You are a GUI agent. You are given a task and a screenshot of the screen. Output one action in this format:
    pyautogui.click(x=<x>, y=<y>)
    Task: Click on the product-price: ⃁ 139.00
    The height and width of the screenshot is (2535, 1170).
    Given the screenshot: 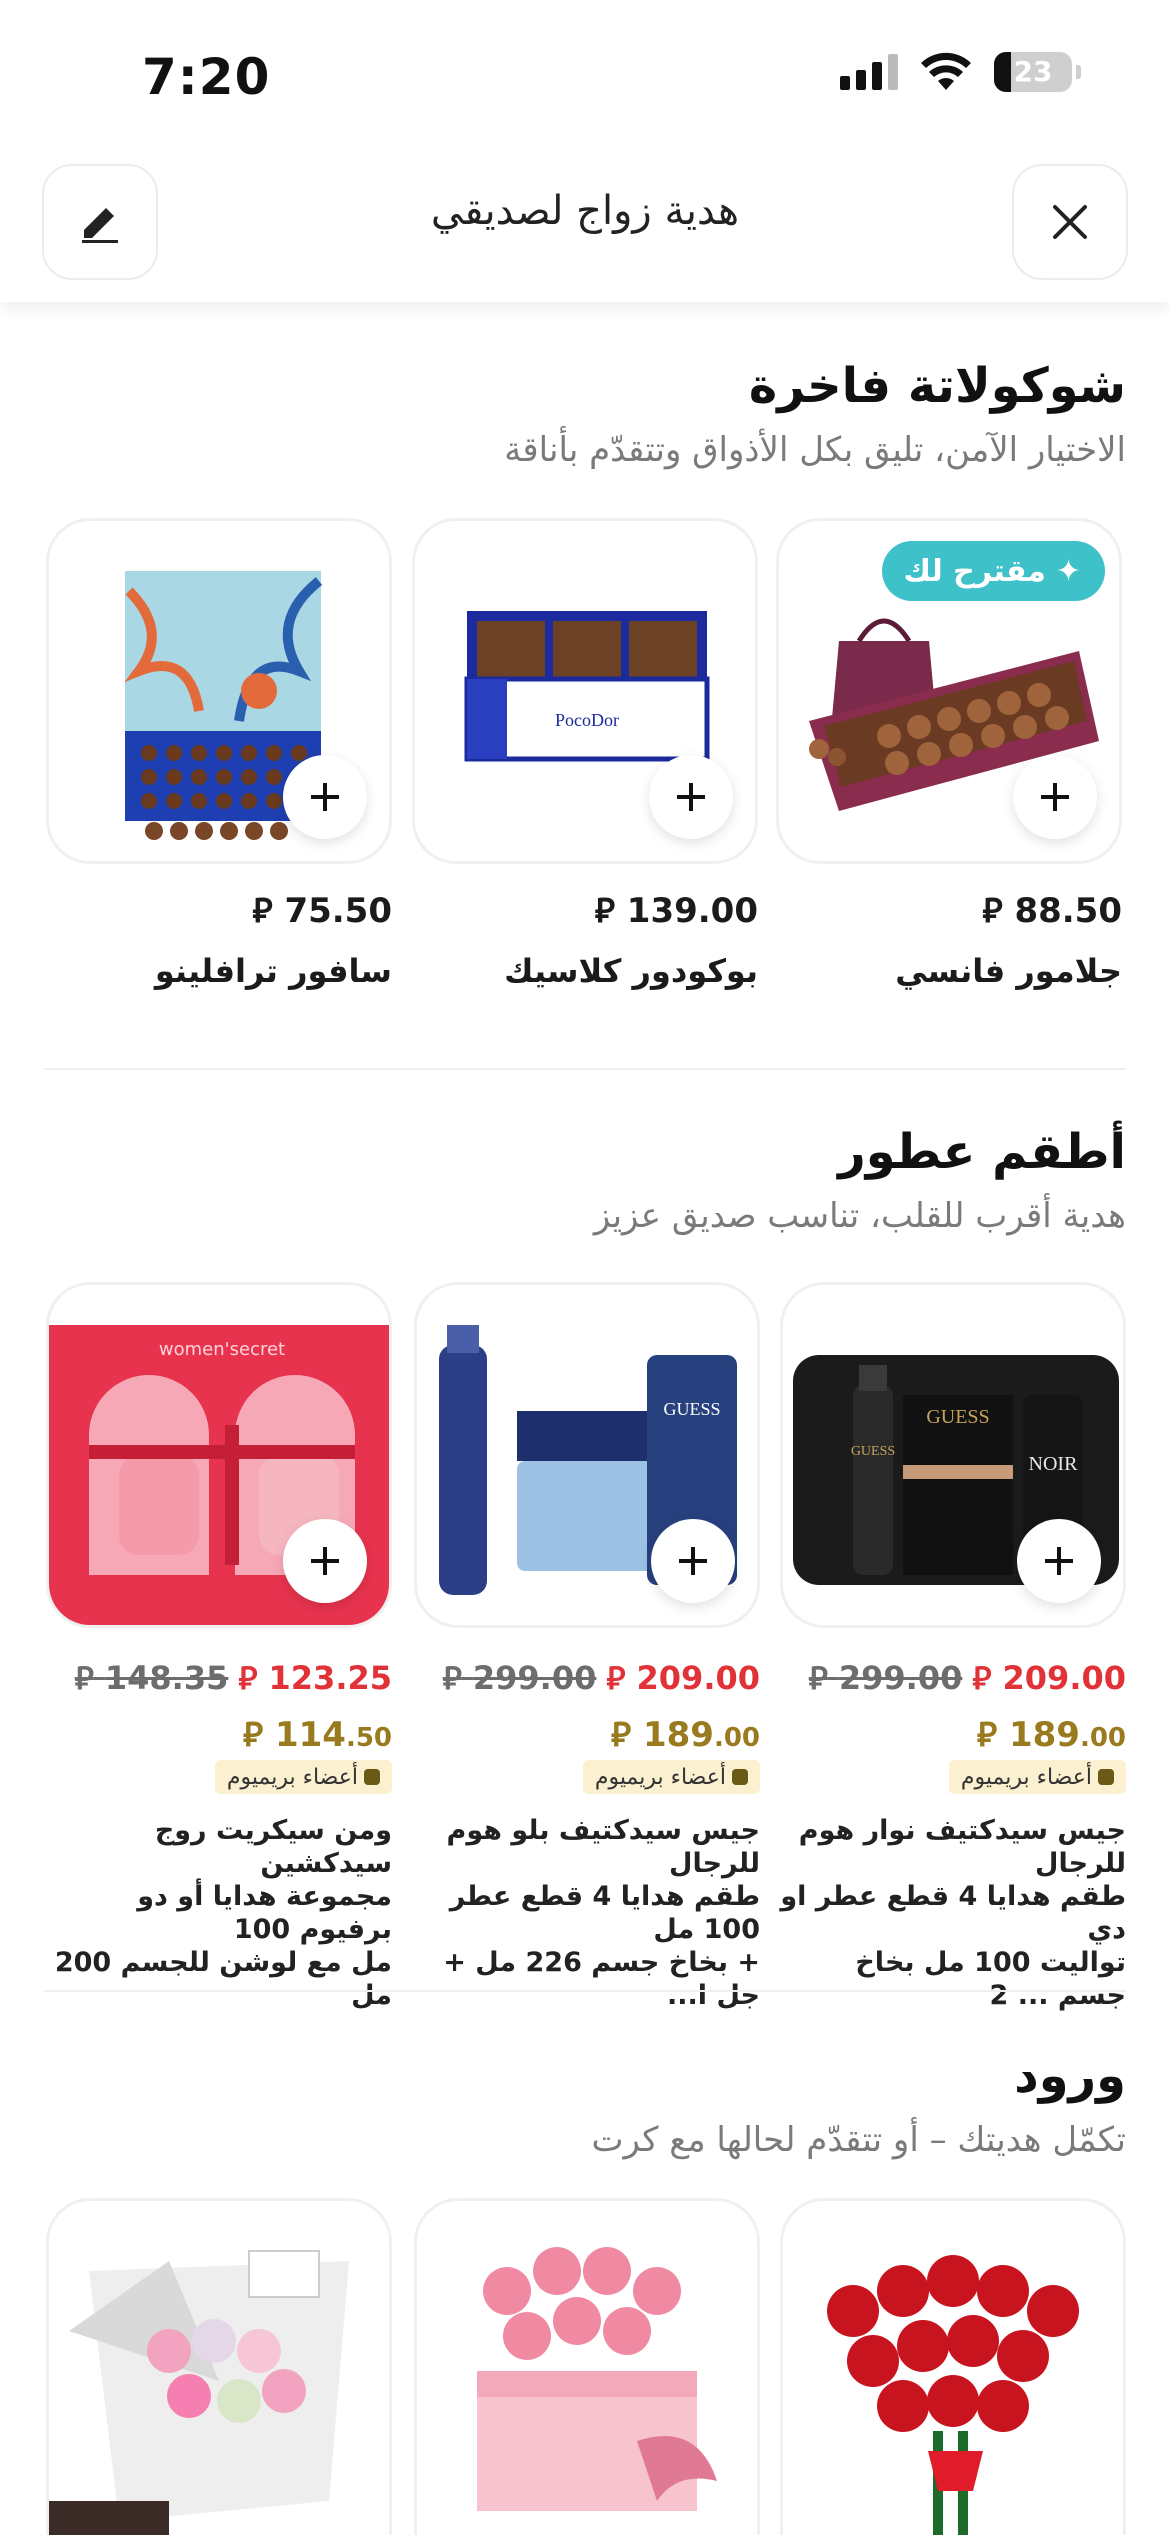 What is the action you would take?
    pyautogui.click(x=676, y=911)
    